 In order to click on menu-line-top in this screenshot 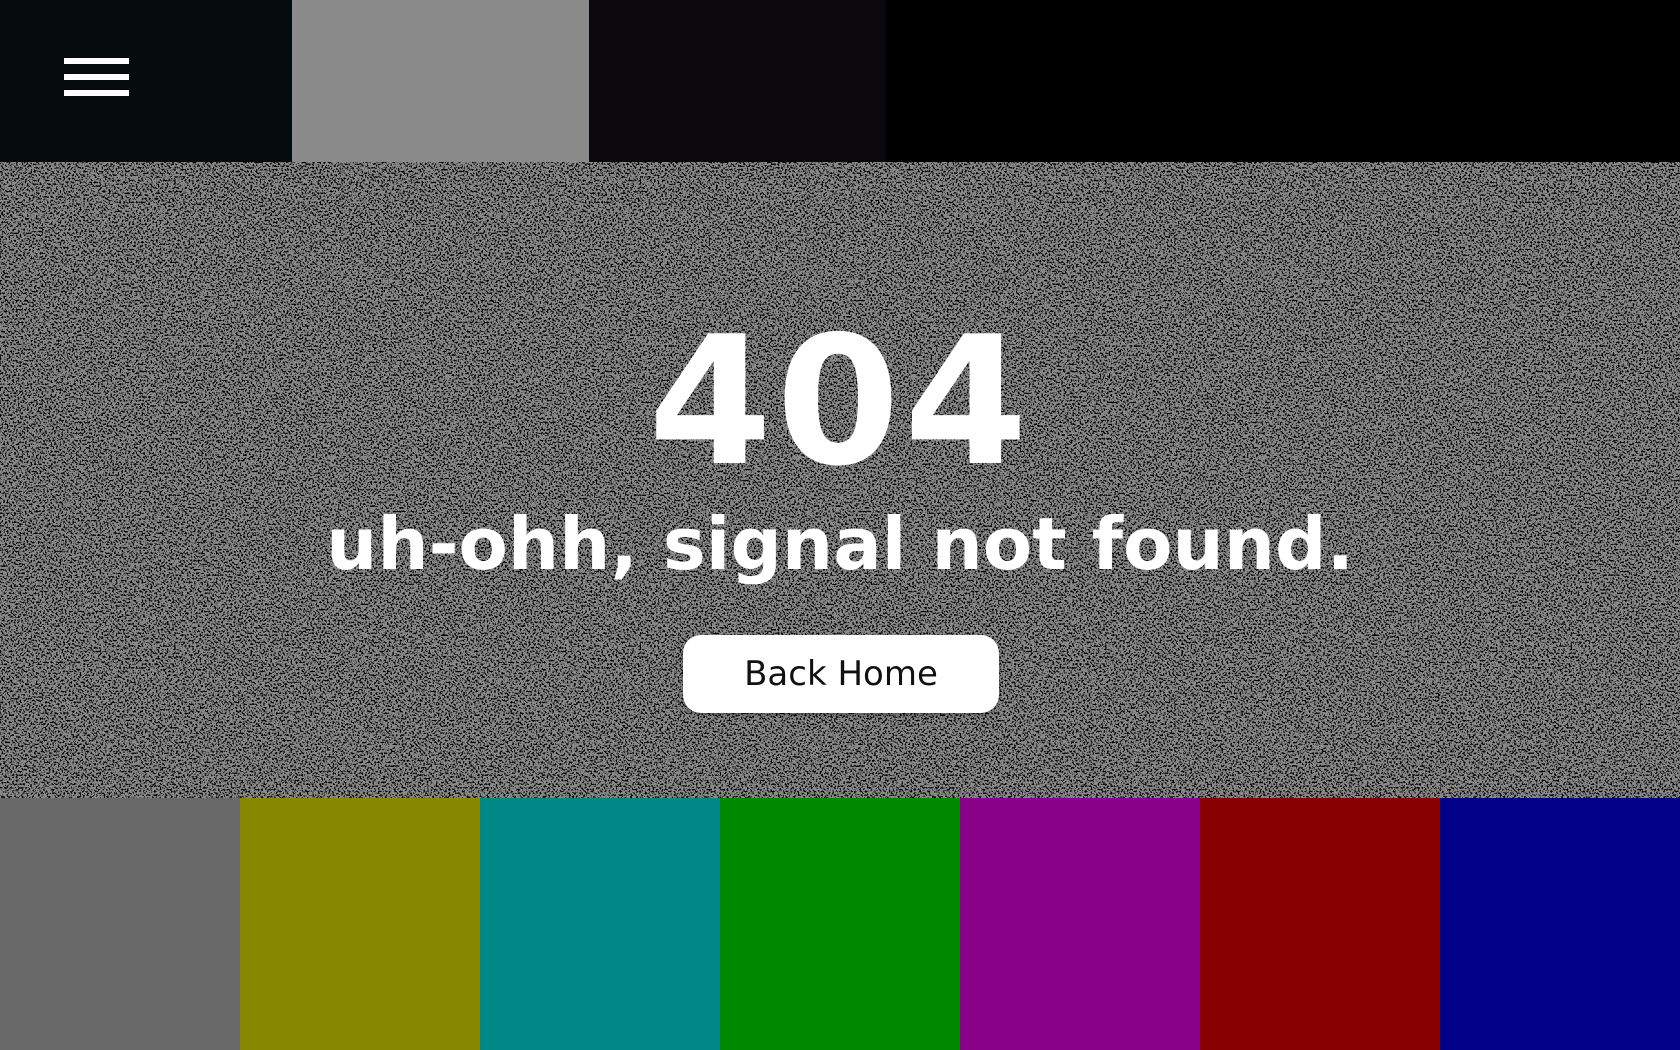, I will do `click(96, 61)`.